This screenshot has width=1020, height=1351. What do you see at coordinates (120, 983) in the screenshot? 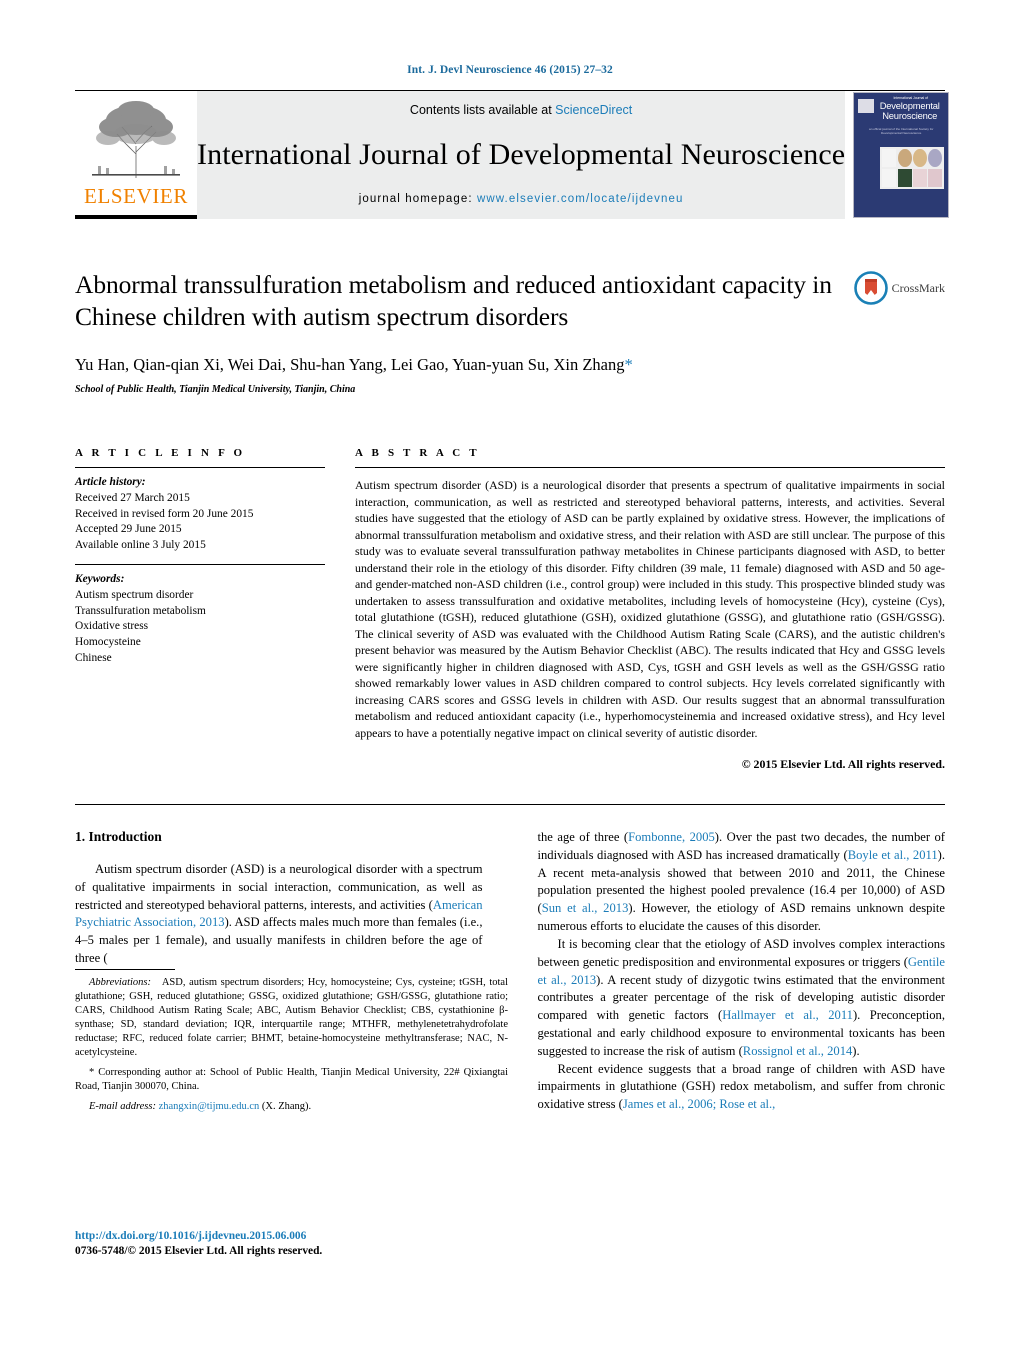
I see `abbreviations-label: Abbreviations:` at bounding box center [120, 983].